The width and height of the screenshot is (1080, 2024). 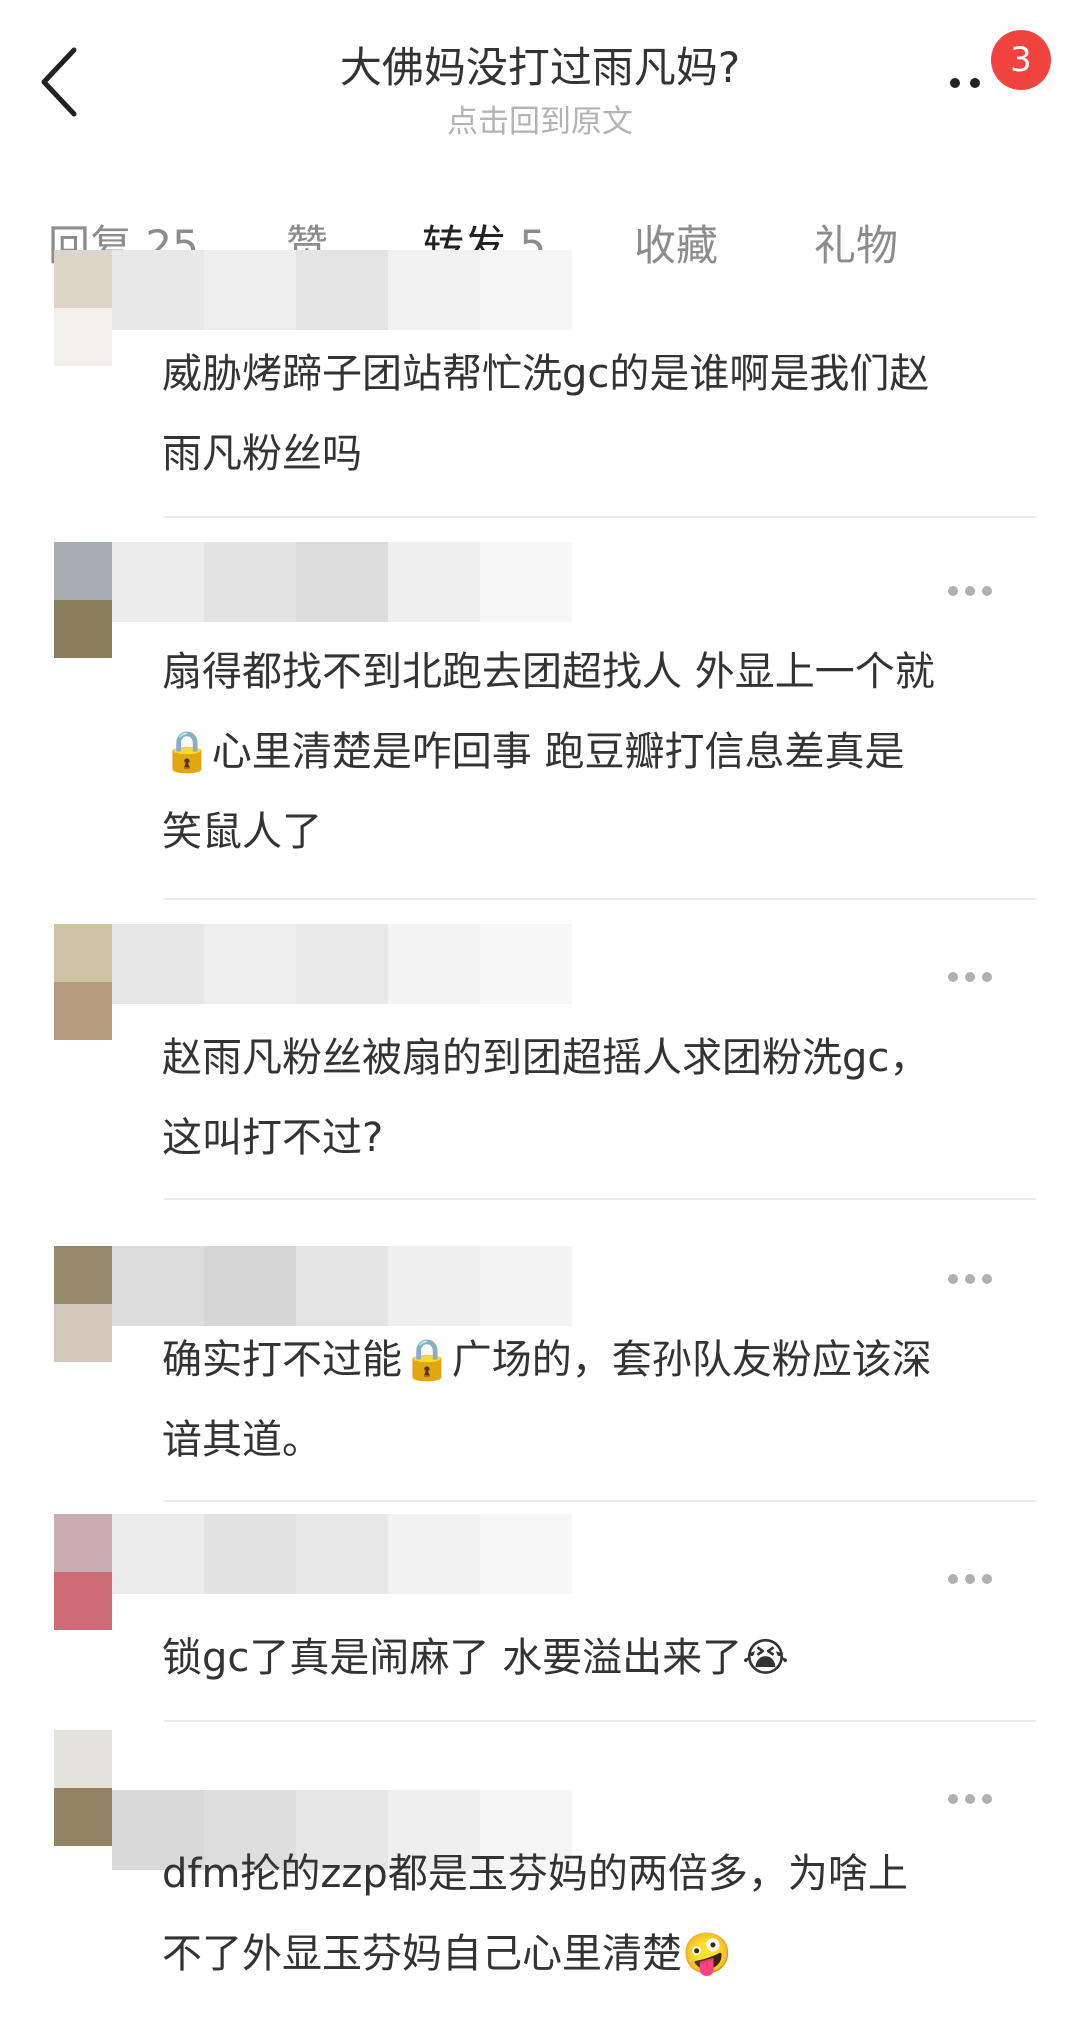 I want to click on tab-gifts: 礼物, so click(x=856, y=242).